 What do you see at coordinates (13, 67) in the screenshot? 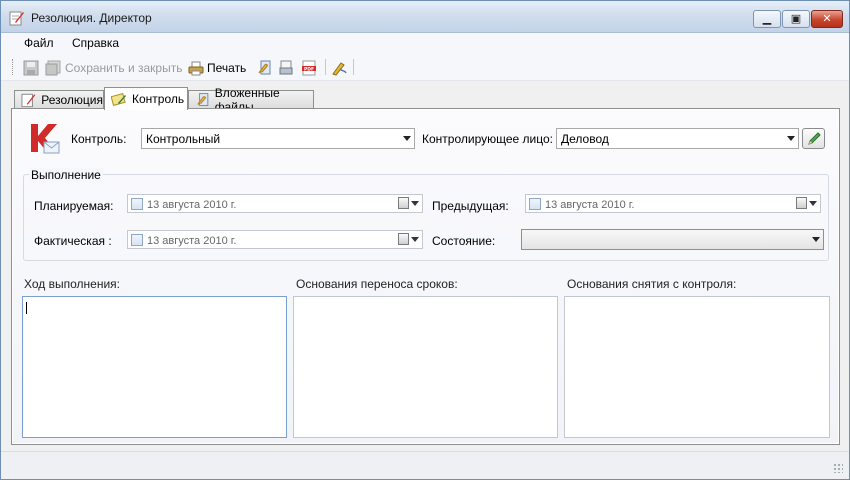
I see `toolbar-grip` at bounding box center [13, 67].